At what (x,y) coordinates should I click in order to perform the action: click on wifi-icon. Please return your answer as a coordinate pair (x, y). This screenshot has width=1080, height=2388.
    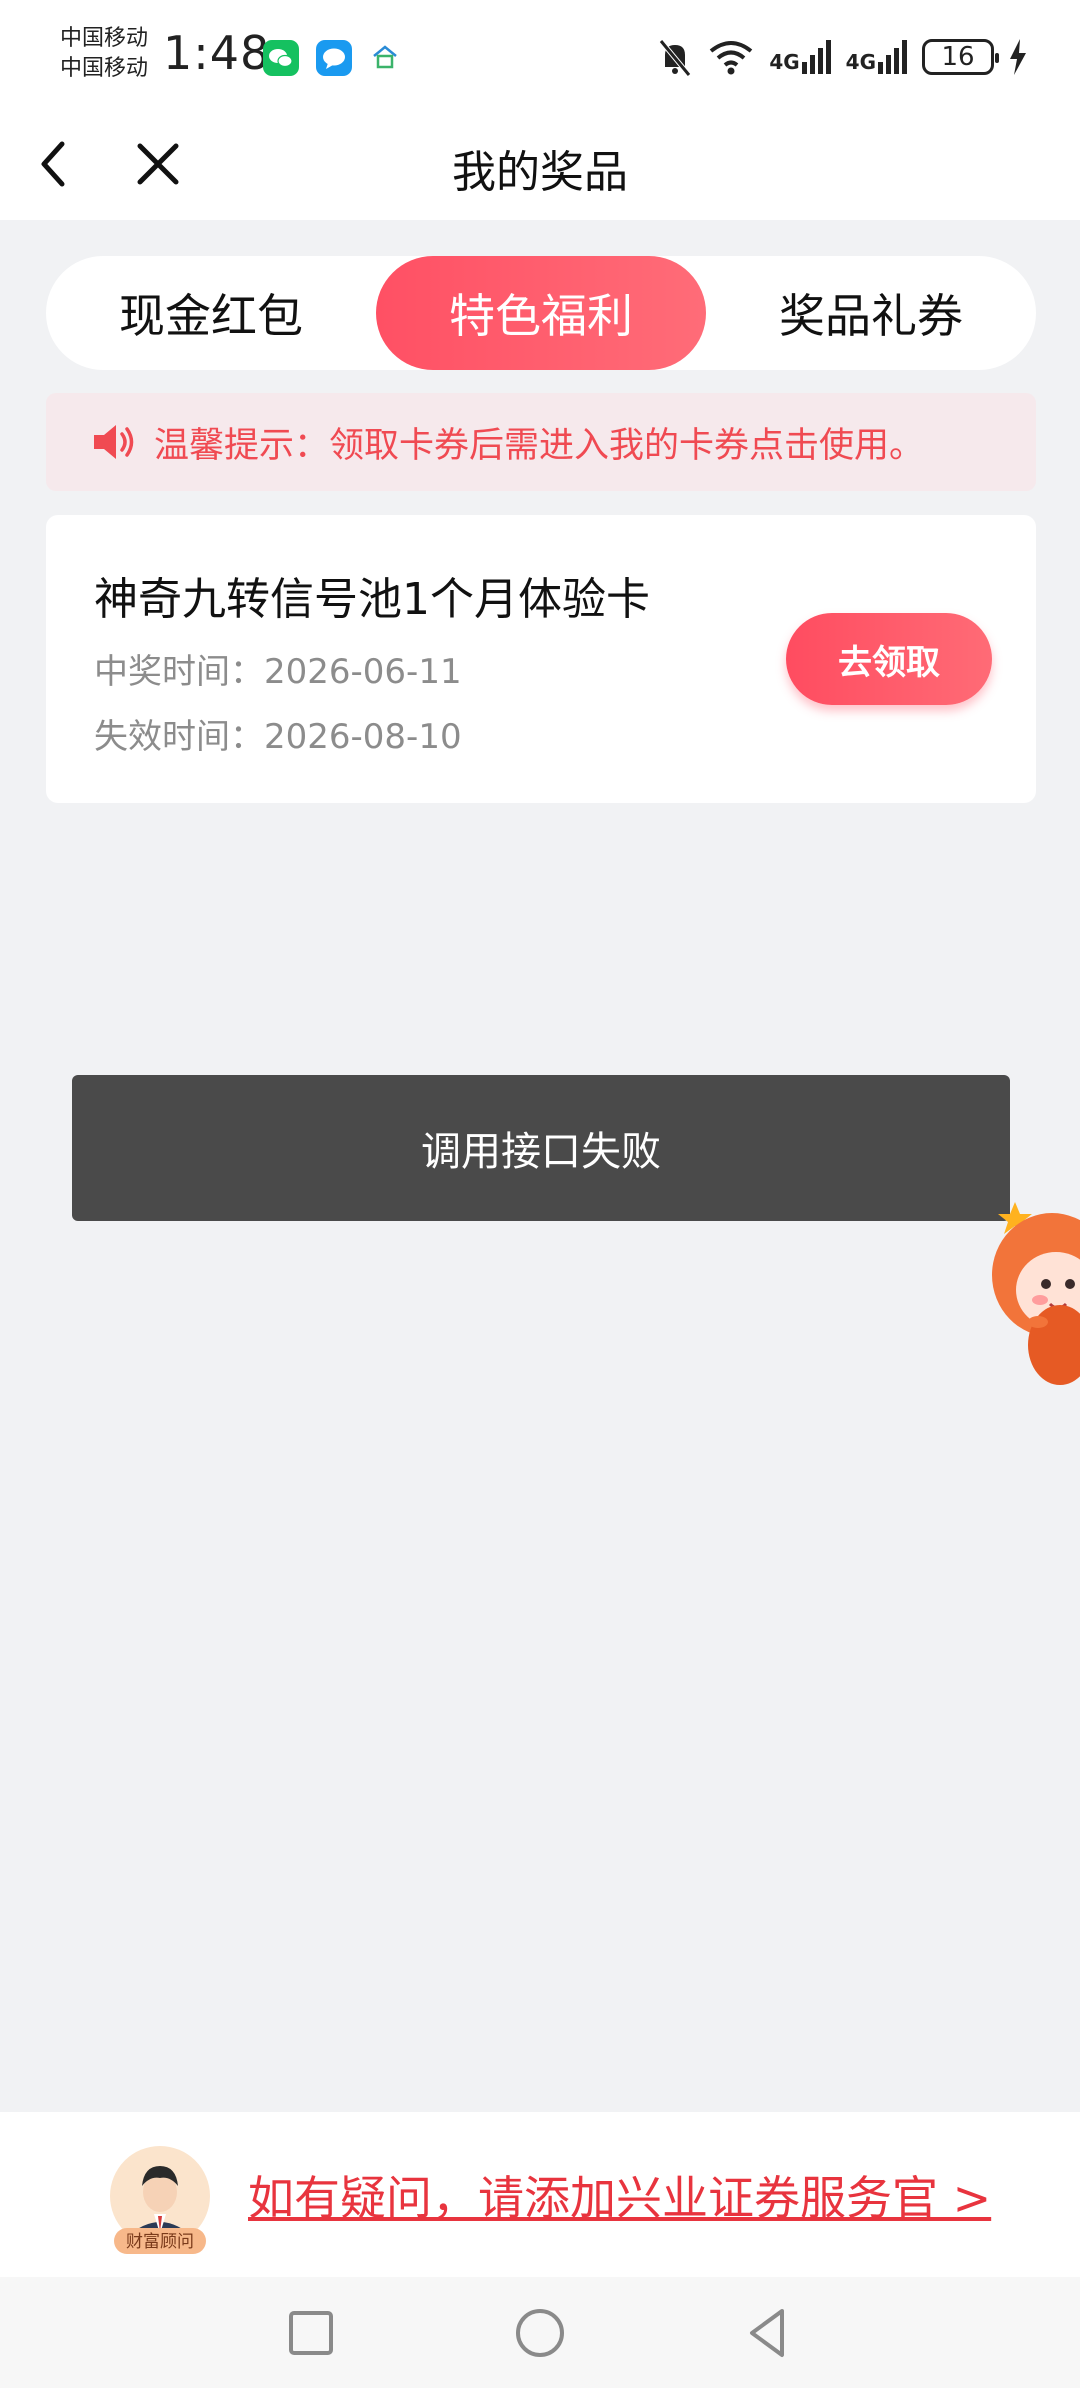
    Looking at the image, I should click on (731, 58).